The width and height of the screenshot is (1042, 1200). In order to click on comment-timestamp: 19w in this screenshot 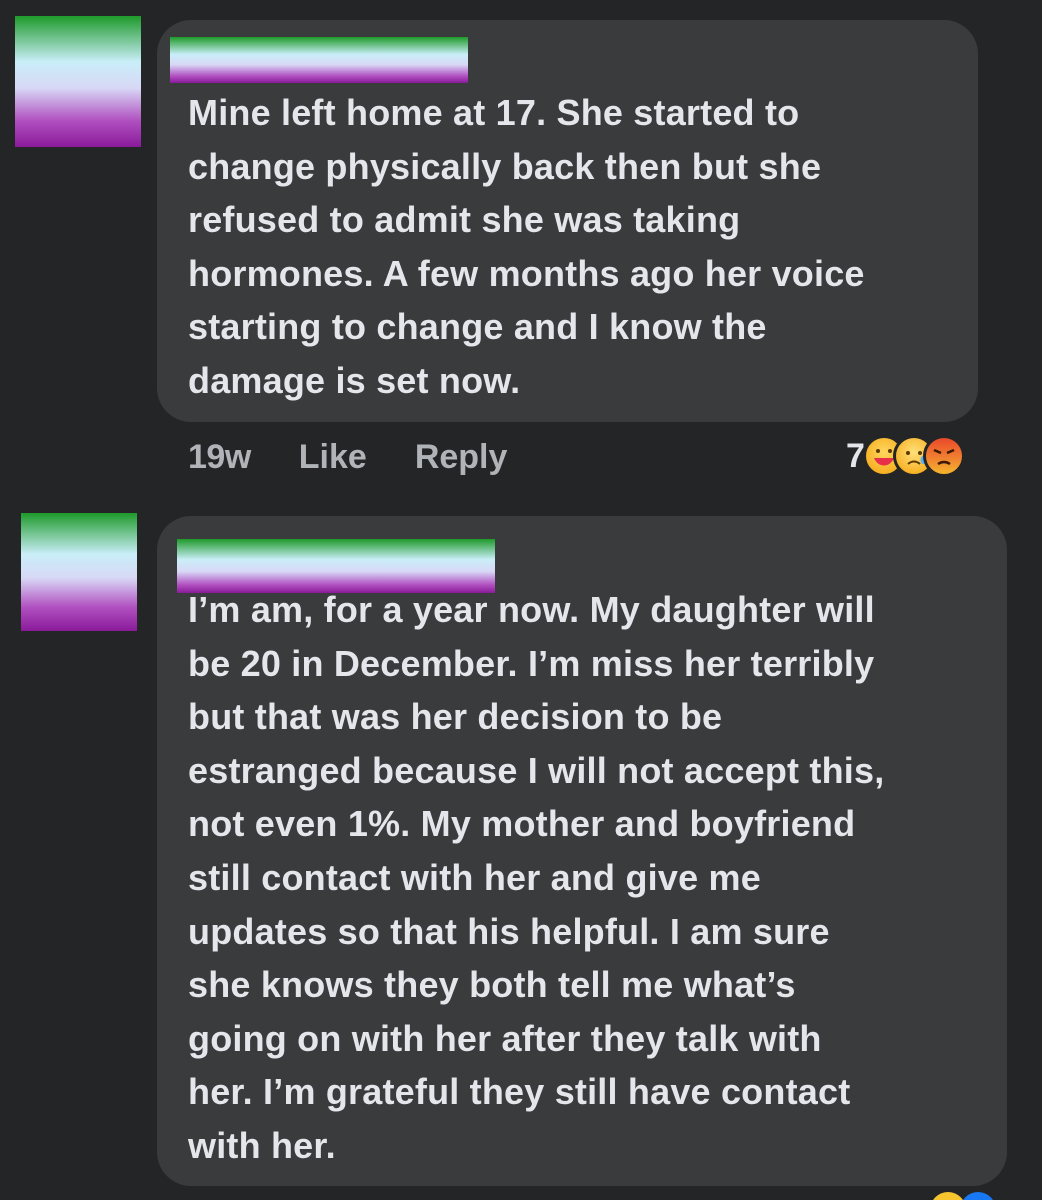, I will do `click(219, 457)`.